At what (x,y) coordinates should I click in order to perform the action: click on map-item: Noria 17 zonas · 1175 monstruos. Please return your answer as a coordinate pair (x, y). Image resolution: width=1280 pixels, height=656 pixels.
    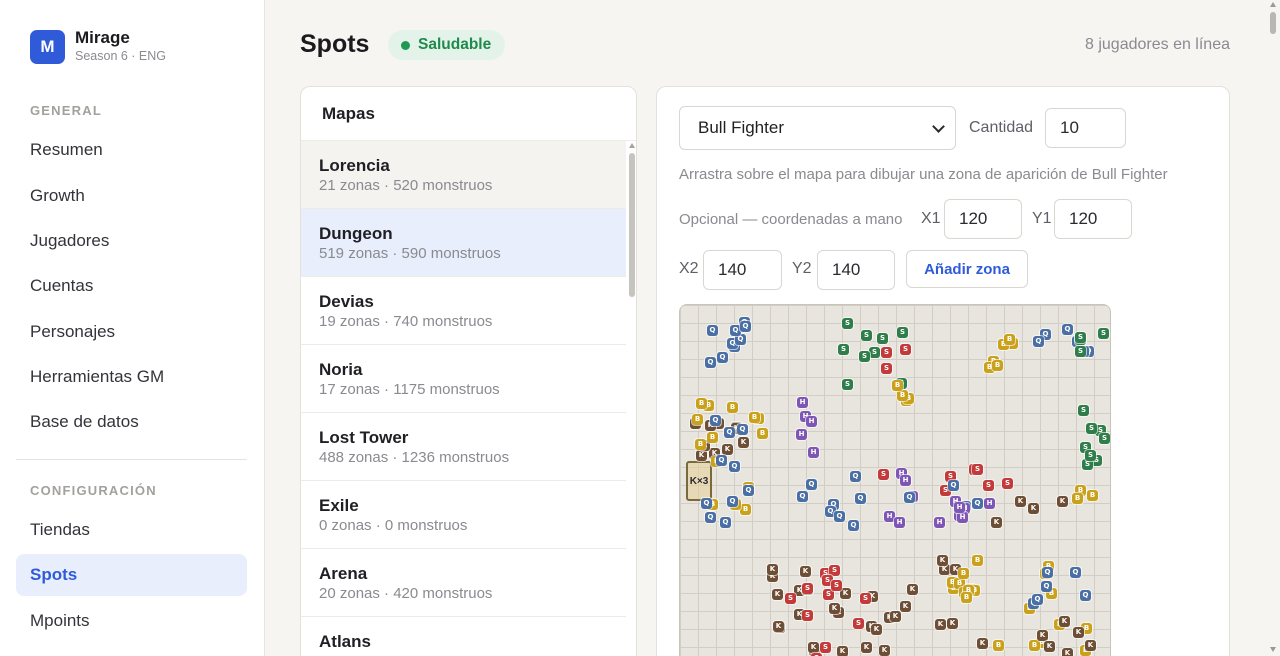
    Looking at the image, I should click on (463, 379).